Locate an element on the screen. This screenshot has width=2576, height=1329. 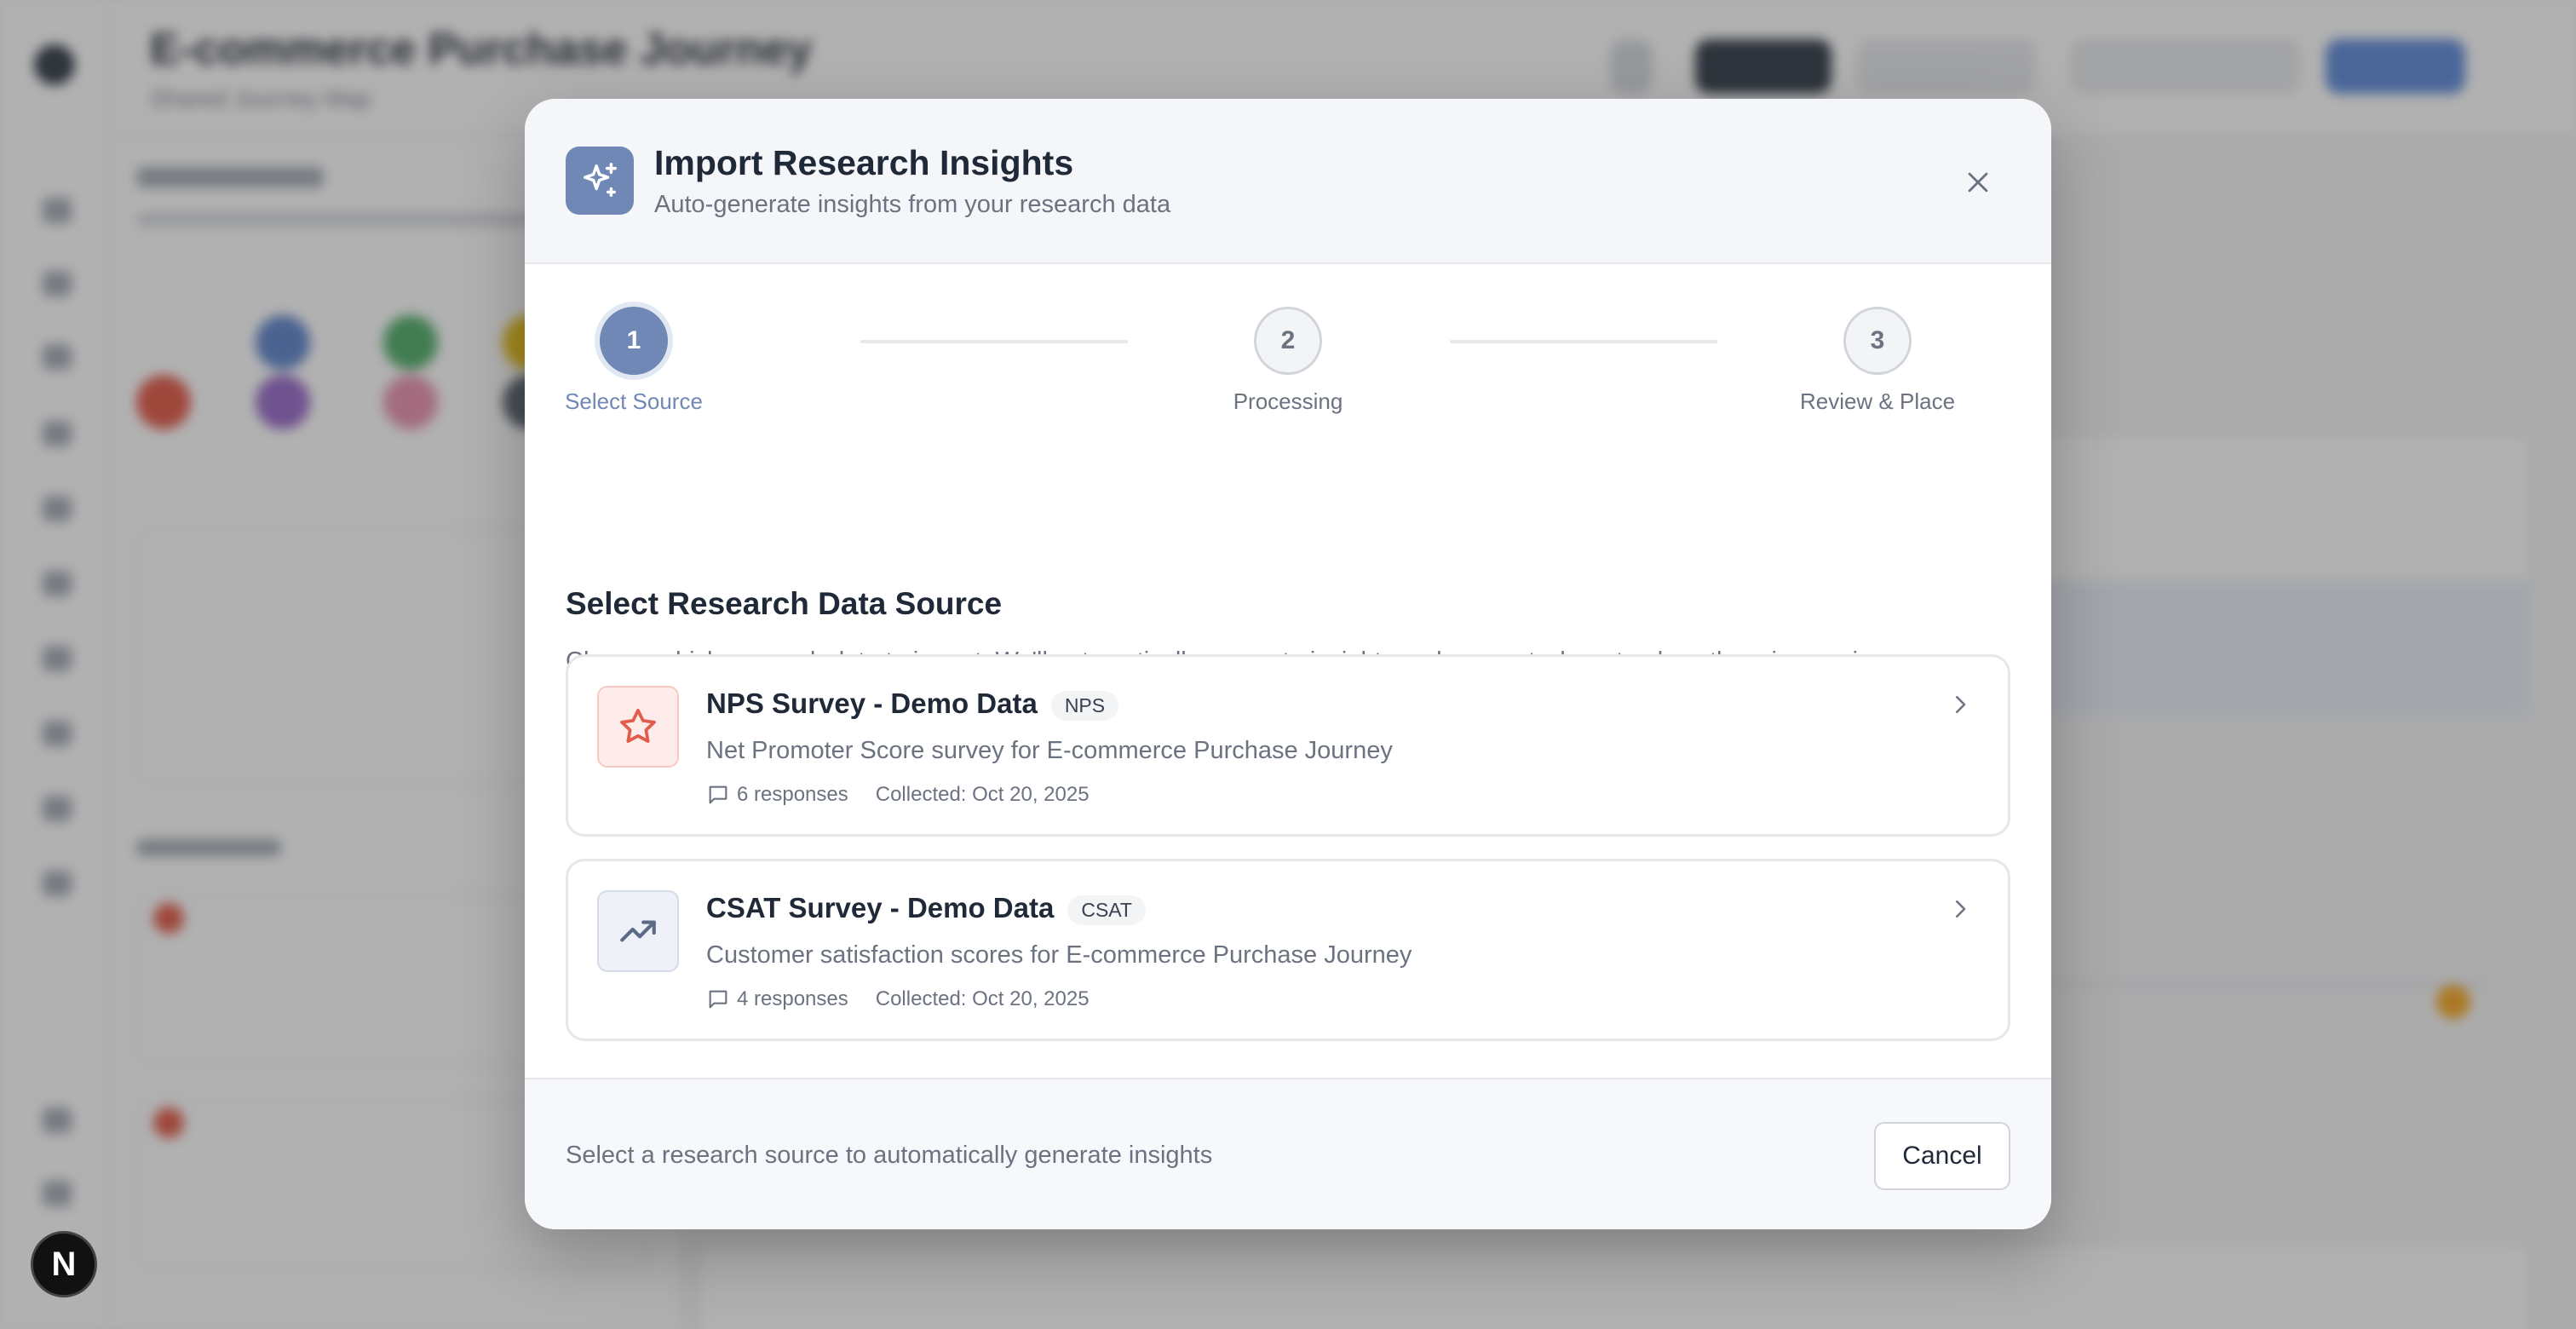
dev-tools-badge: N is located at coordinates (64, 1264).